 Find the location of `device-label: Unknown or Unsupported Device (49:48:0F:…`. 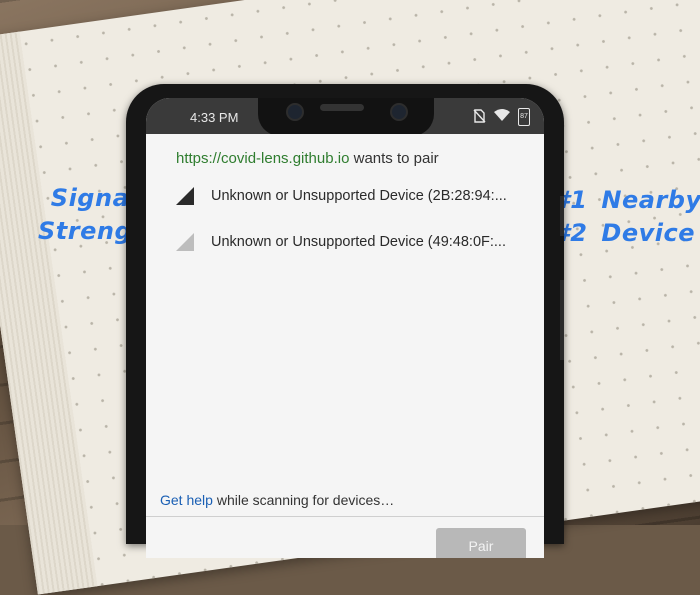

device-label: Unknown or Unsupported Device (49:48:0F:… is located at coordinates (358, 242).